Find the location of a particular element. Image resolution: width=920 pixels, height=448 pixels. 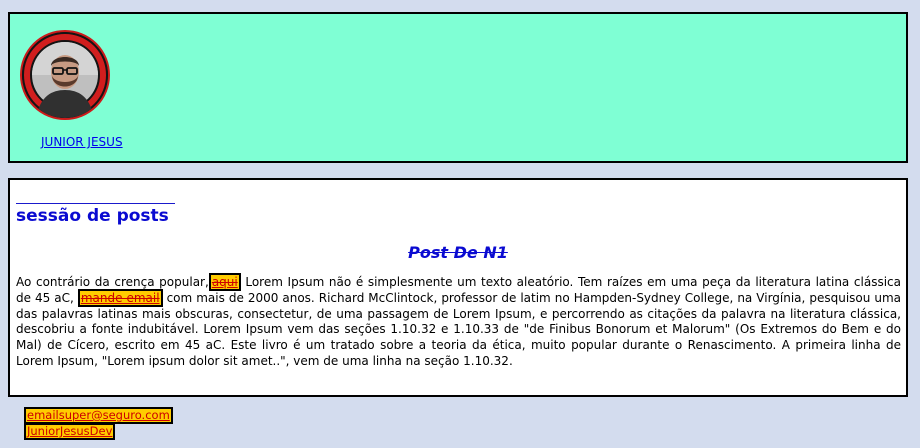

footer-username-link: JuniorJesusDev is located at coordinates (70, 431).